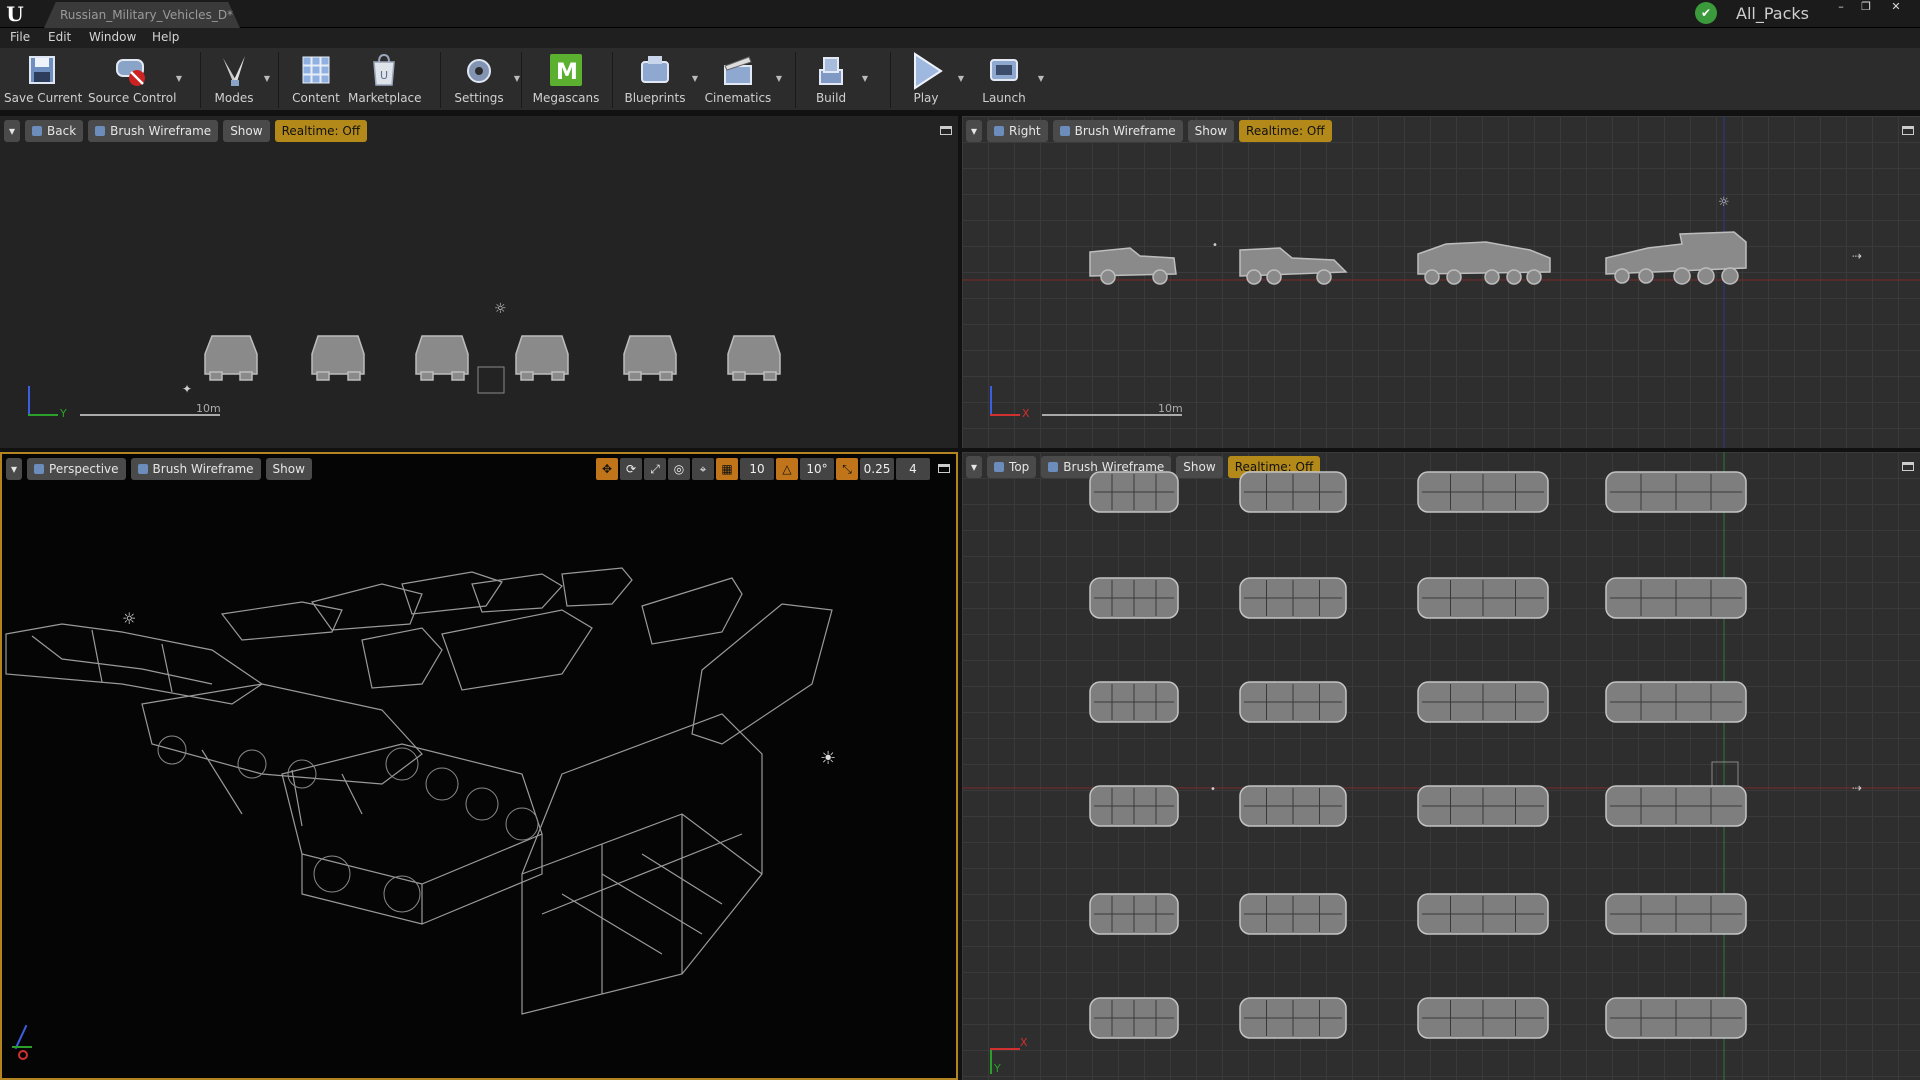  I want to click on megascans-button: M Megascans, so click(566, 80).